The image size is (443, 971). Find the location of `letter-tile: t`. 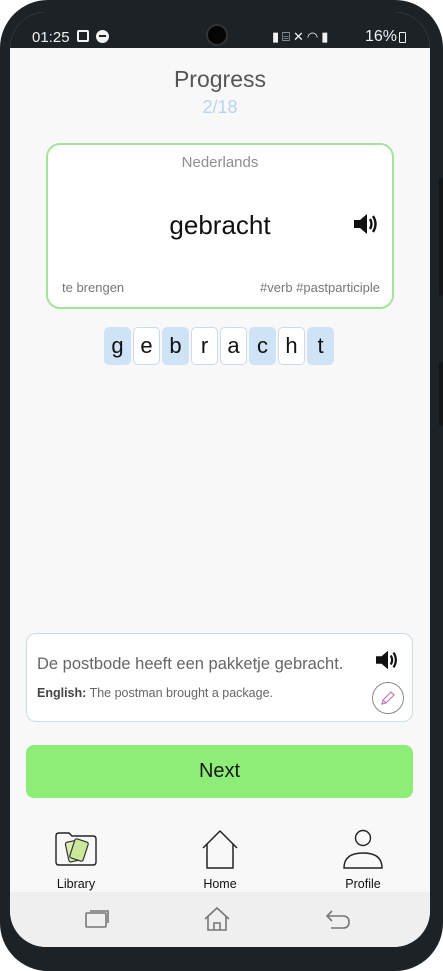

letter-tile: t is located at coordinates (320, 346).